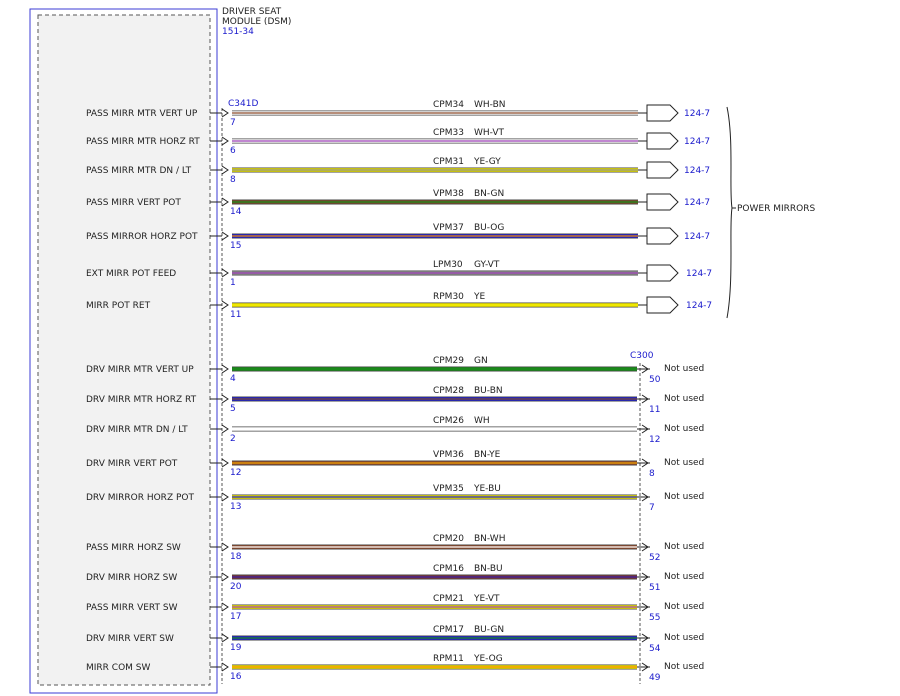 The height and width of the screenshot is (696, 900). I want to click on circuit-id: CPM16, so click(448, 569).